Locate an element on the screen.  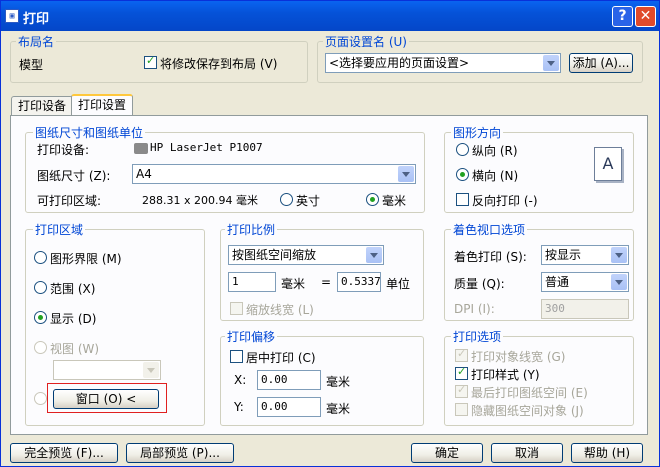
layout-name: 模型 is located at coordinates (31, 65).